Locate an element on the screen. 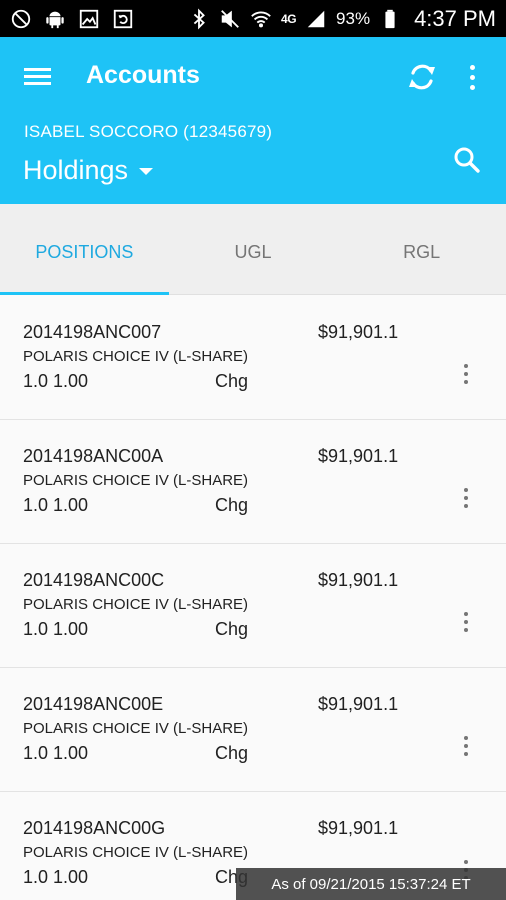 The image size is (506, 900). refresh-button is located at coordinates (422, 77).